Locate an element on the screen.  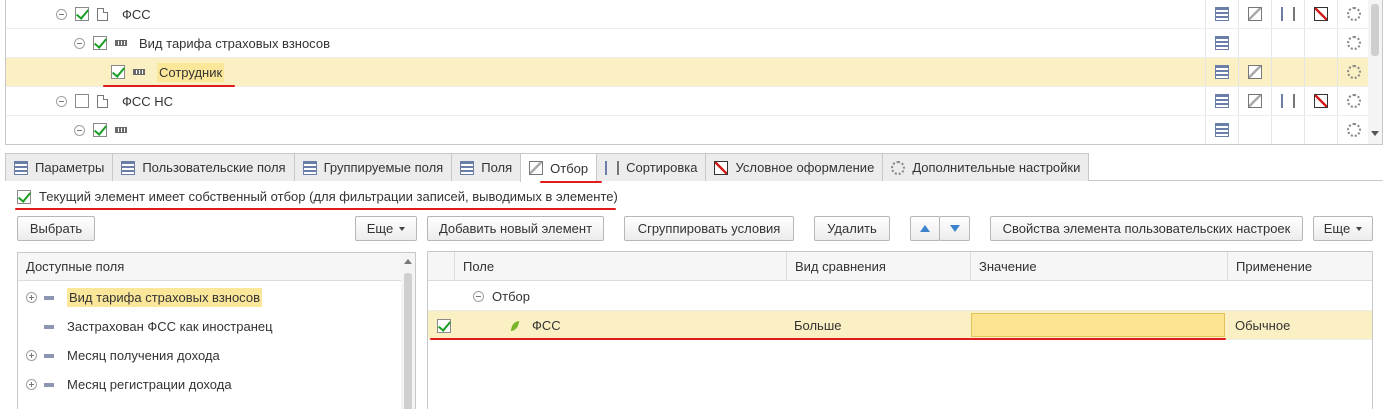
tree-row: ФСС НС is located at coordinates (688, 101).